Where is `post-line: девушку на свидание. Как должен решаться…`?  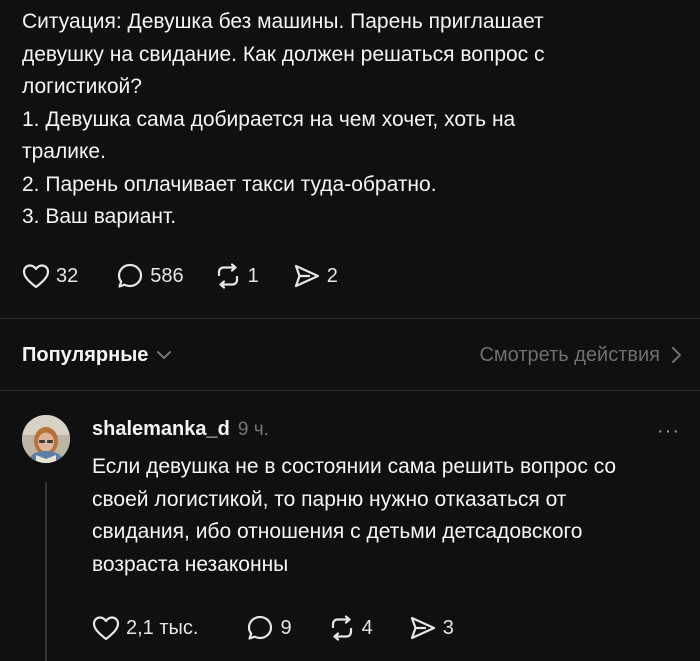
post-line: девушку на свидание. Как должен решаться… is located at coordinates (283, 54).